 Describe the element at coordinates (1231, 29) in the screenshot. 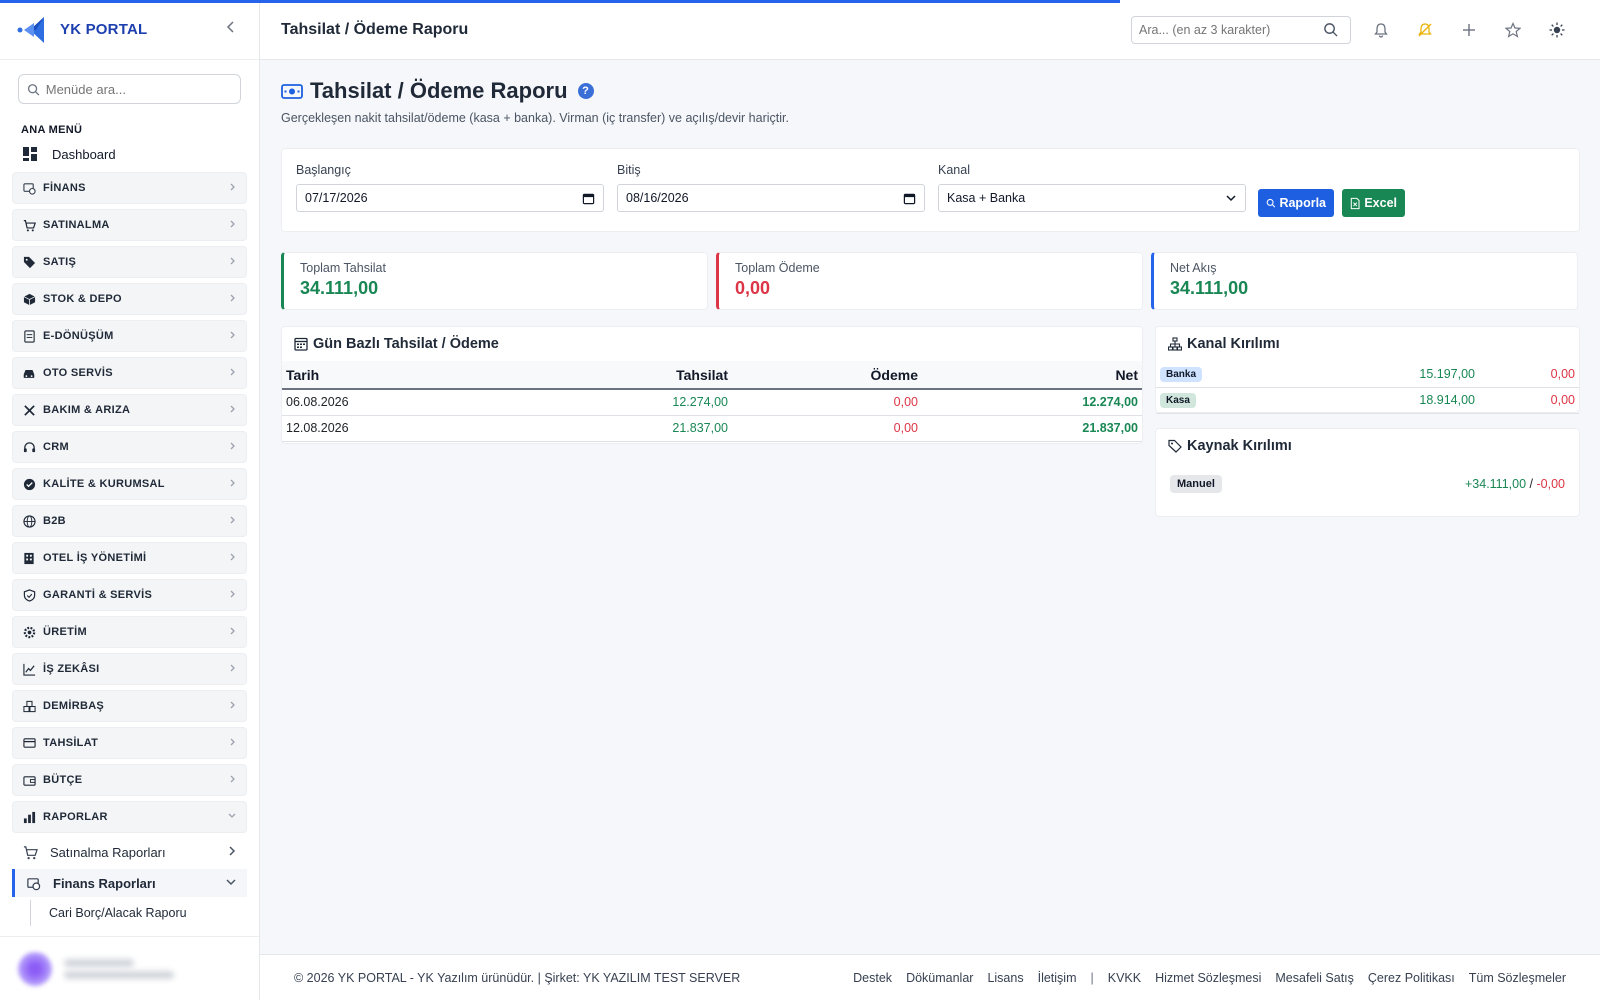

I see `global-search-input` at that location.